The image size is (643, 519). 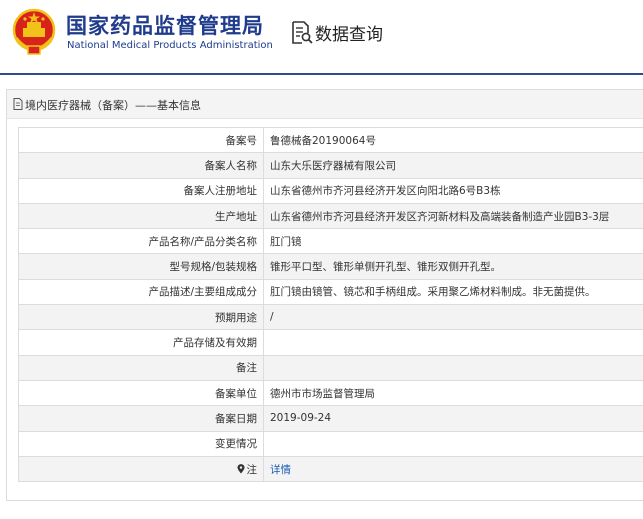 I want to click on table-row: 预期用途 /, so click(x=330, y=317).